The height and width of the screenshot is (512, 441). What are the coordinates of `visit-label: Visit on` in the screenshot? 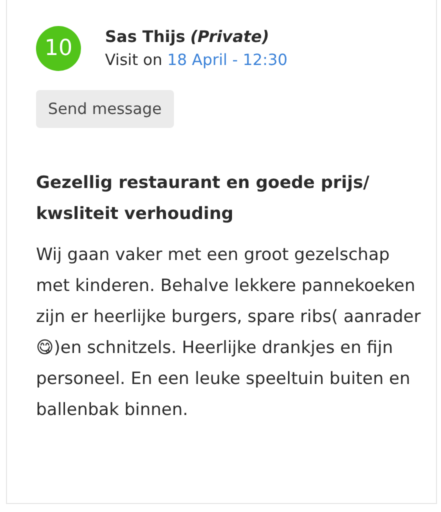 It's located at (133, 60).